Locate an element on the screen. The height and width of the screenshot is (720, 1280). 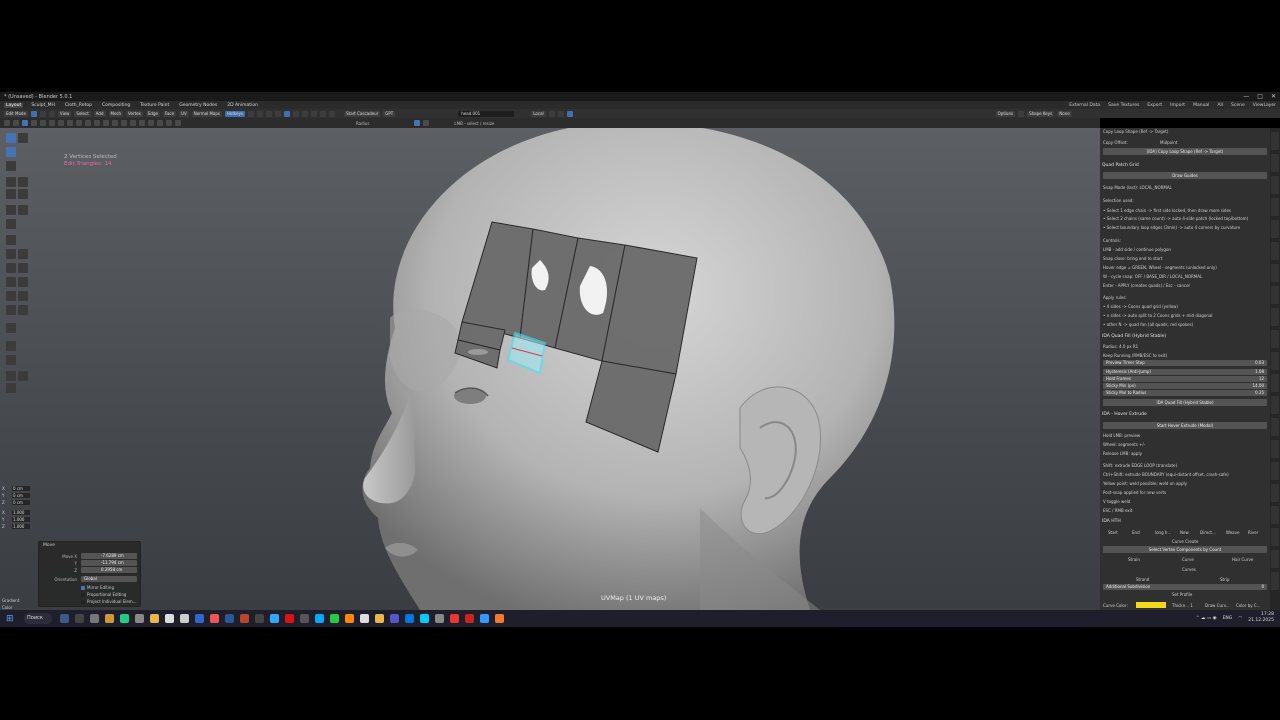
thickness-field: Thickn... 1 is located at coordinates (1182, 605).